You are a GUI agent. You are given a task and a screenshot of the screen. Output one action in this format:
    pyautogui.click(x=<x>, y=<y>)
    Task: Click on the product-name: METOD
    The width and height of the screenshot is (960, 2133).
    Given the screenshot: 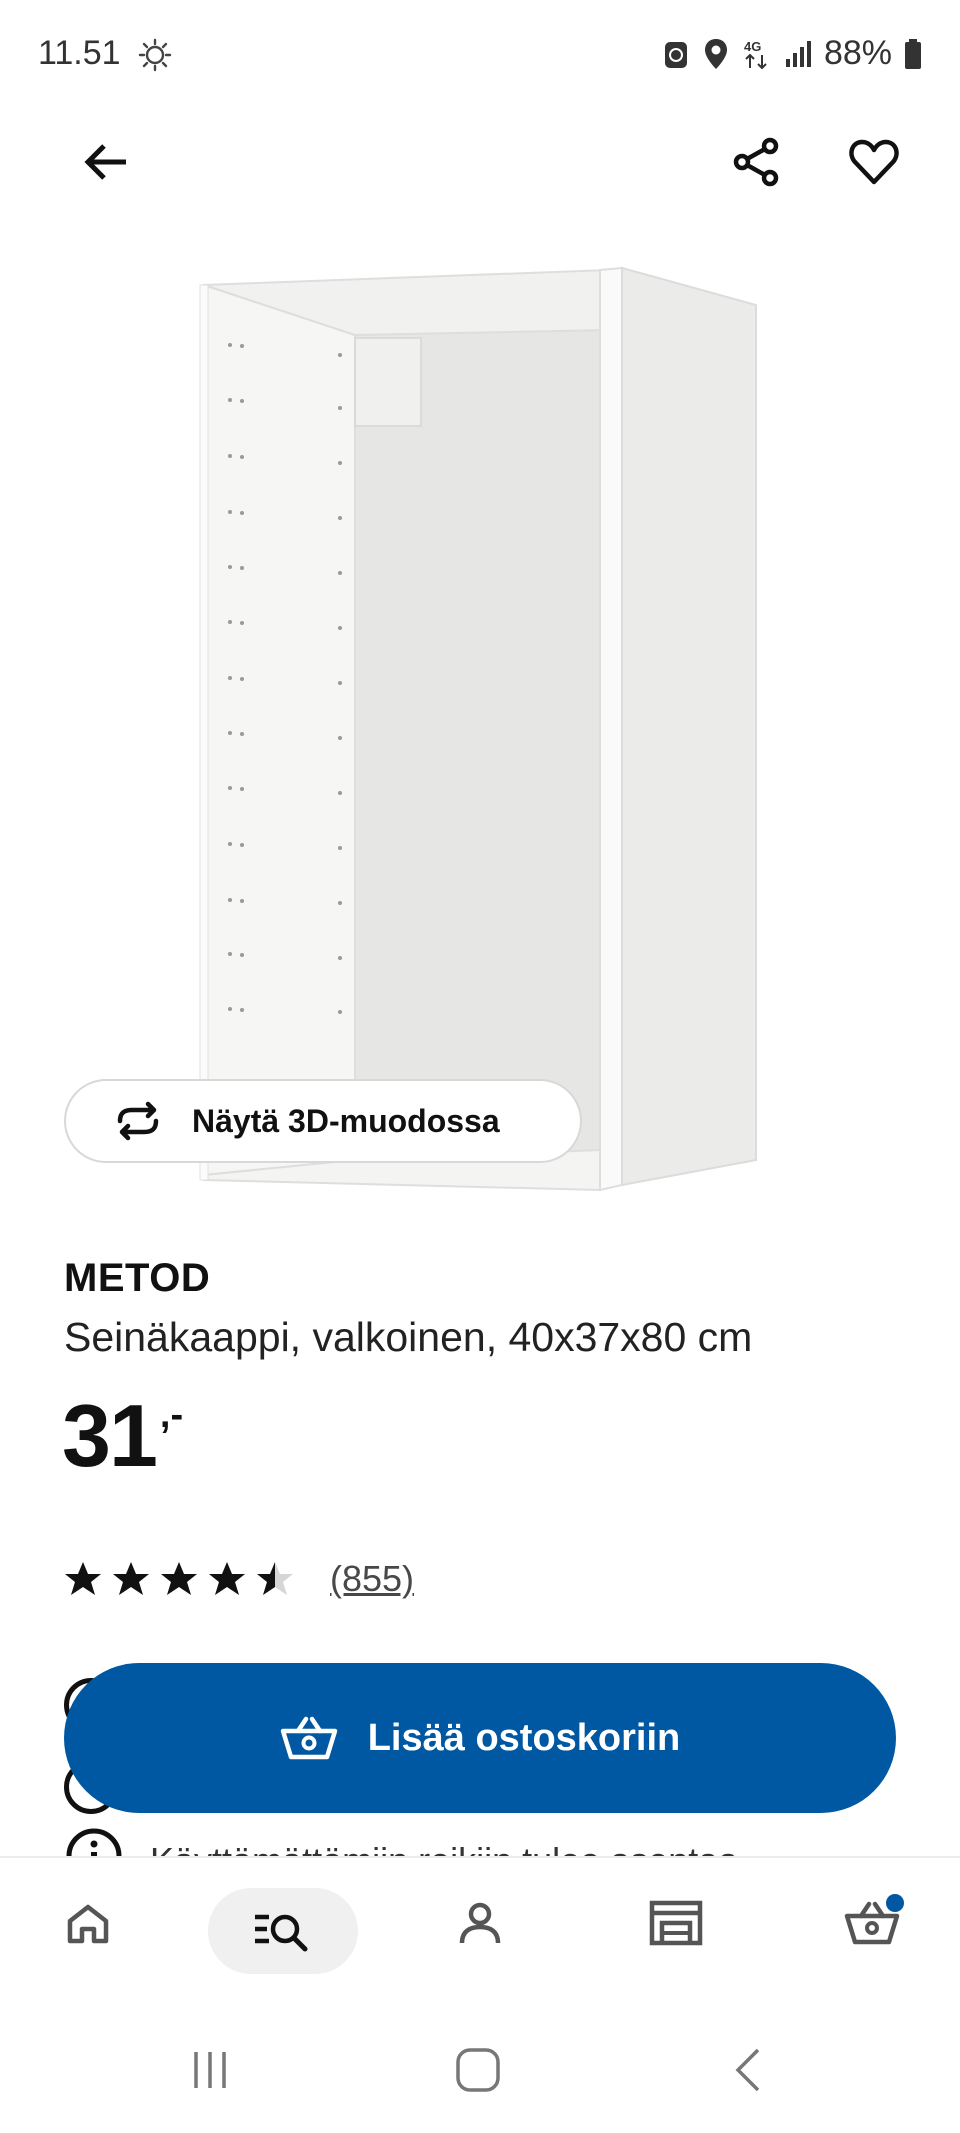 What is the action you would take?
    pyautogui.click(x=137, y=1278)
    